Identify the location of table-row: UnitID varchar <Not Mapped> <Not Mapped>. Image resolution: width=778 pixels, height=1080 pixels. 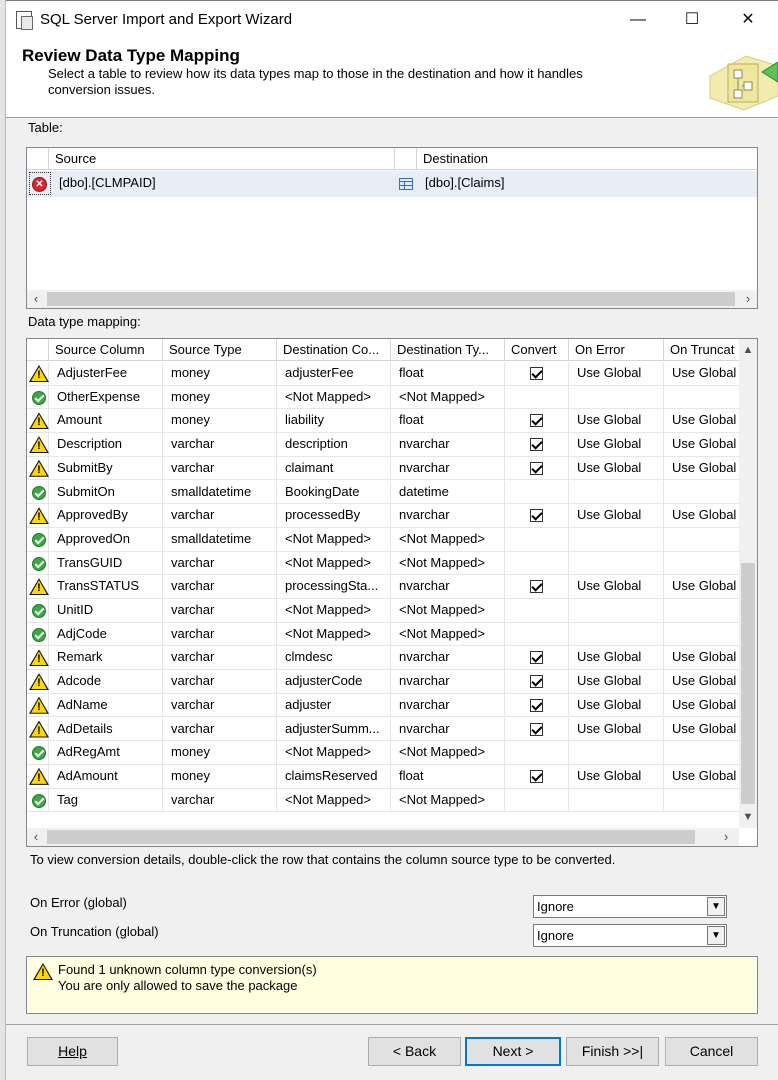
(383, 611).